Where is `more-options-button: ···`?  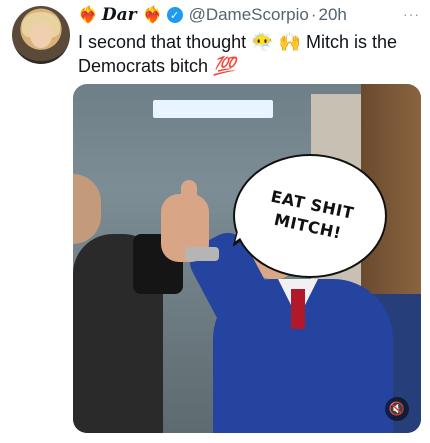 more-options-button: ··· is located at coordinates (411, 14).